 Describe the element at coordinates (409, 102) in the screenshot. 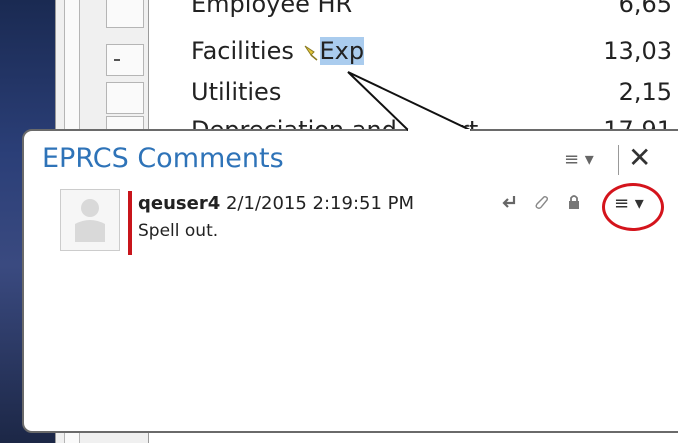

I see `callout-pointer` at that location.